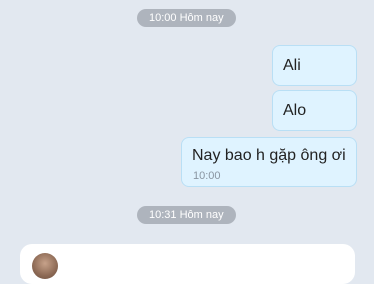 Image resolution: width=374 pixels, height=284 pixels. Describe the element at coordinates (314, 110) in the screenshot. I see `outgoing-message-bubble: Alo` at that location.